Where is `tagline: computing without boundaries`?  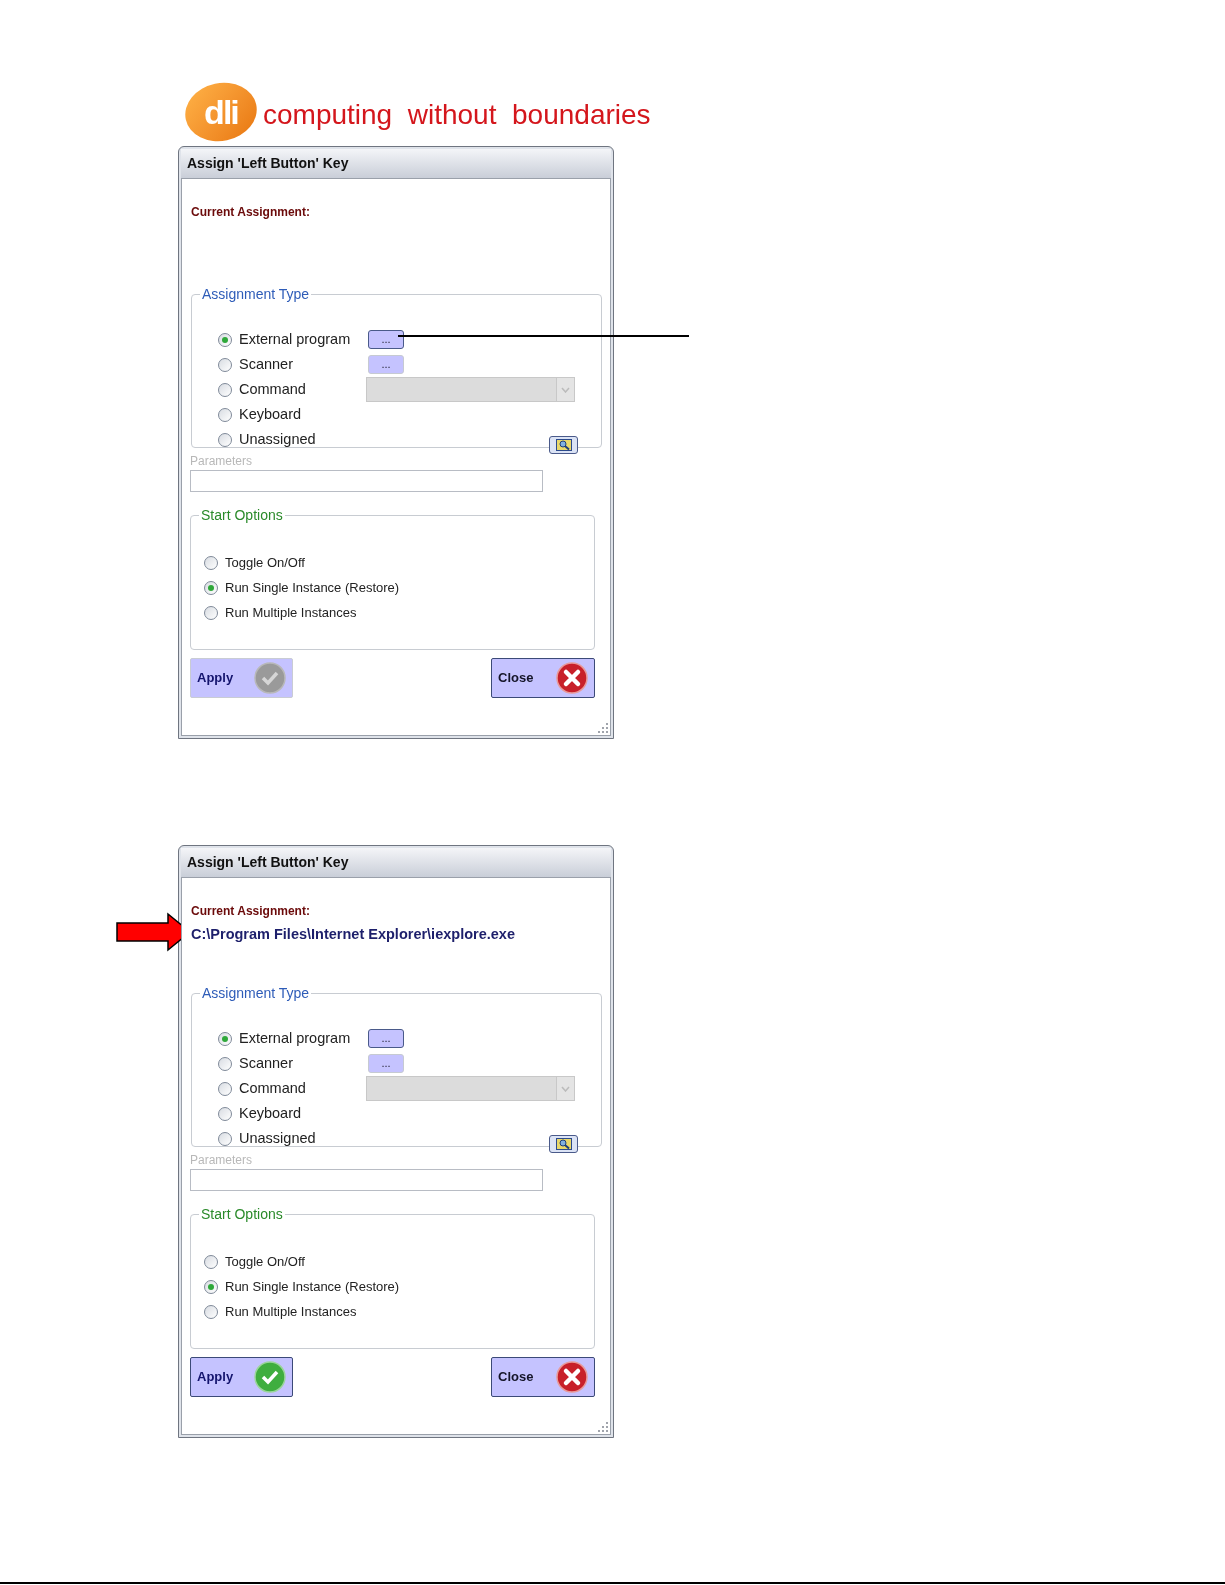 tagline: computing without boundaries is located at coordinates (457, 115).